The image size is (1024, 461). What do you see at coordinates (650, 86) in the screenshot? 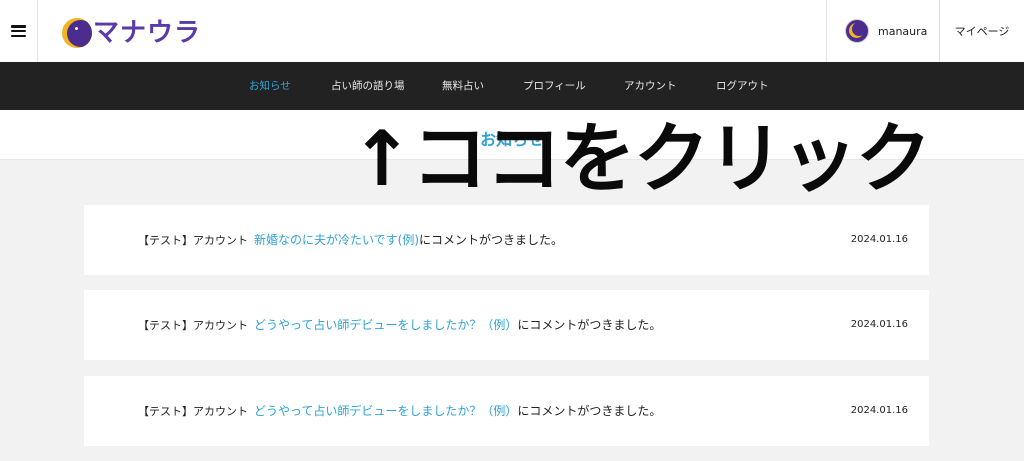
I see `nav-item-account: アカウント` at bounding box center [650, 86].